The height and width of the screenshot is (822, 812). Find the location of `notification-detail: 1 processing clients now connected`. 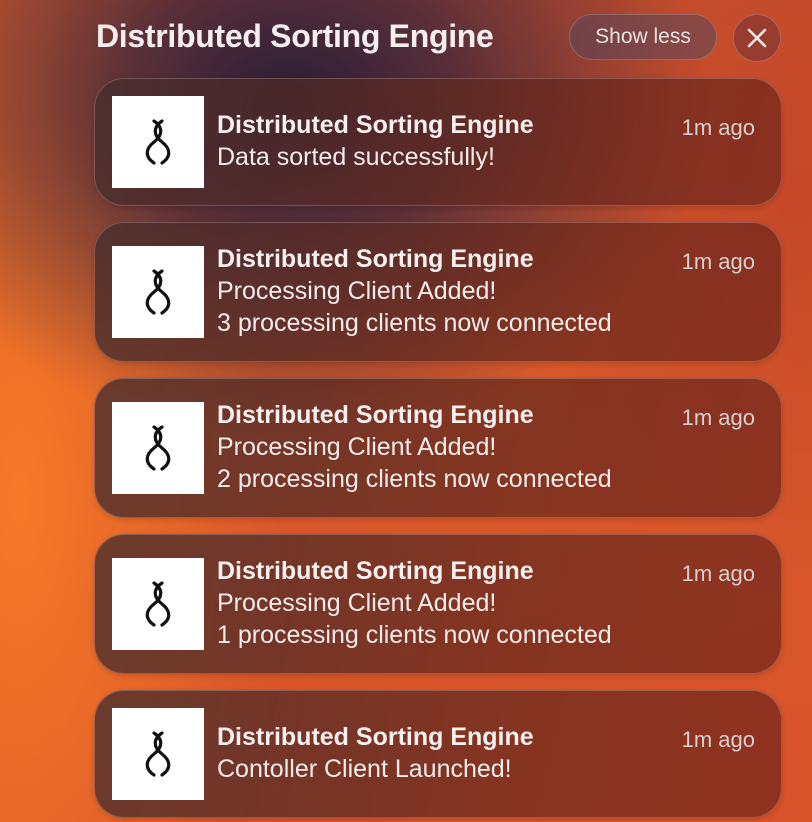

notification-detail: 1 processing clients now connected is located at coordinates (414, 635).